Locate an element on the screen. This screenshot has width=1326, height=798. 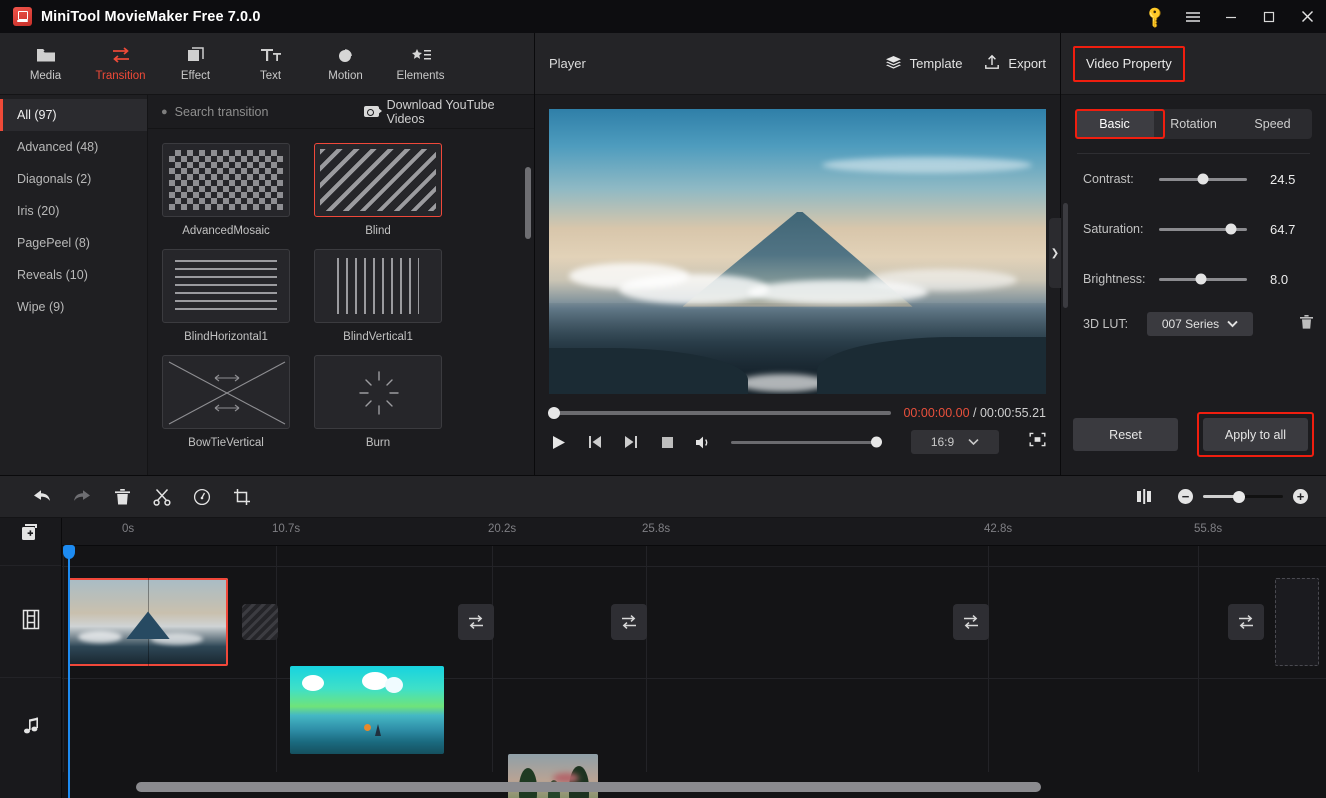
download-youtube-button: Download YouTube Videos is located at coordinates (448, 111).